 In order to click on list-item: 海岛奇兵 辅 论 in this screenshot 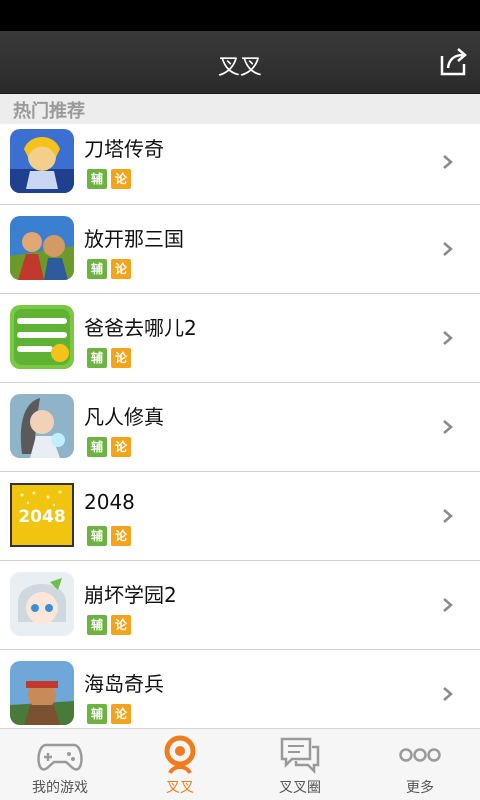, I will do `click(240, 689)`.